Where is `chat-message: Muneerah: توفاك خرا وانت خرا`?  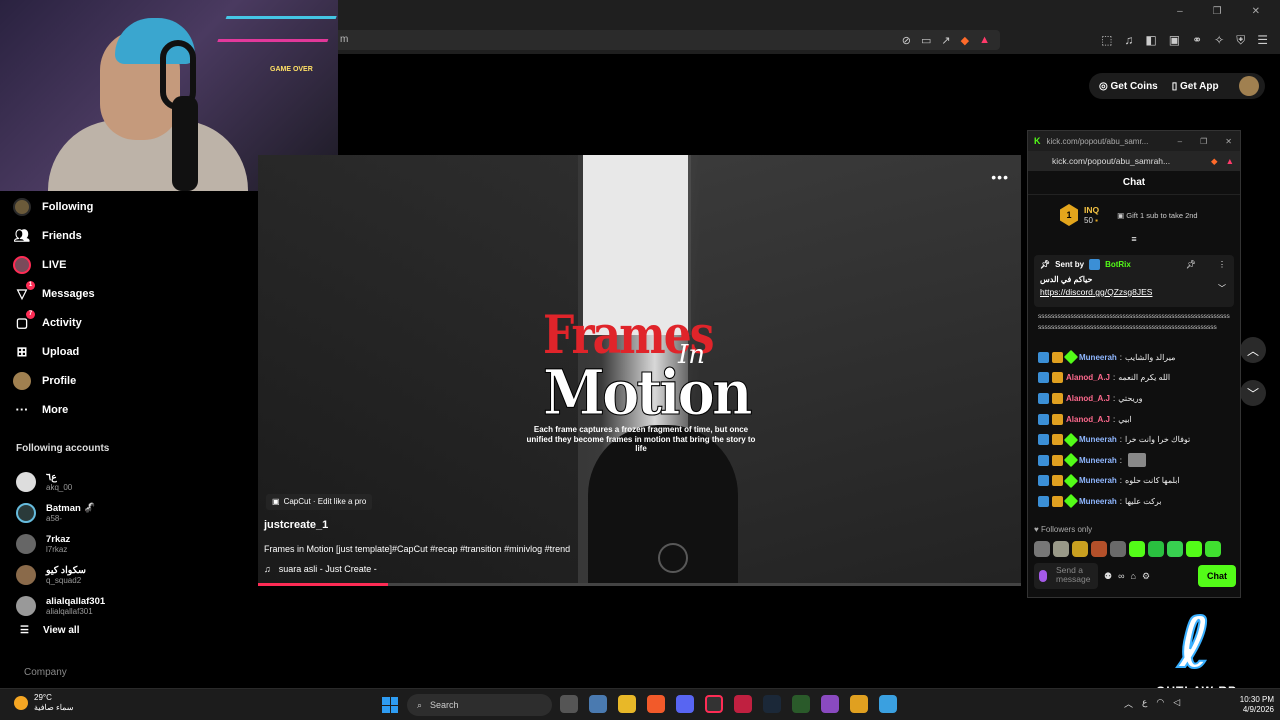 chat-message: Muneerah: توفاك خرا وانت خرا is located at coordinates (1134, 439).